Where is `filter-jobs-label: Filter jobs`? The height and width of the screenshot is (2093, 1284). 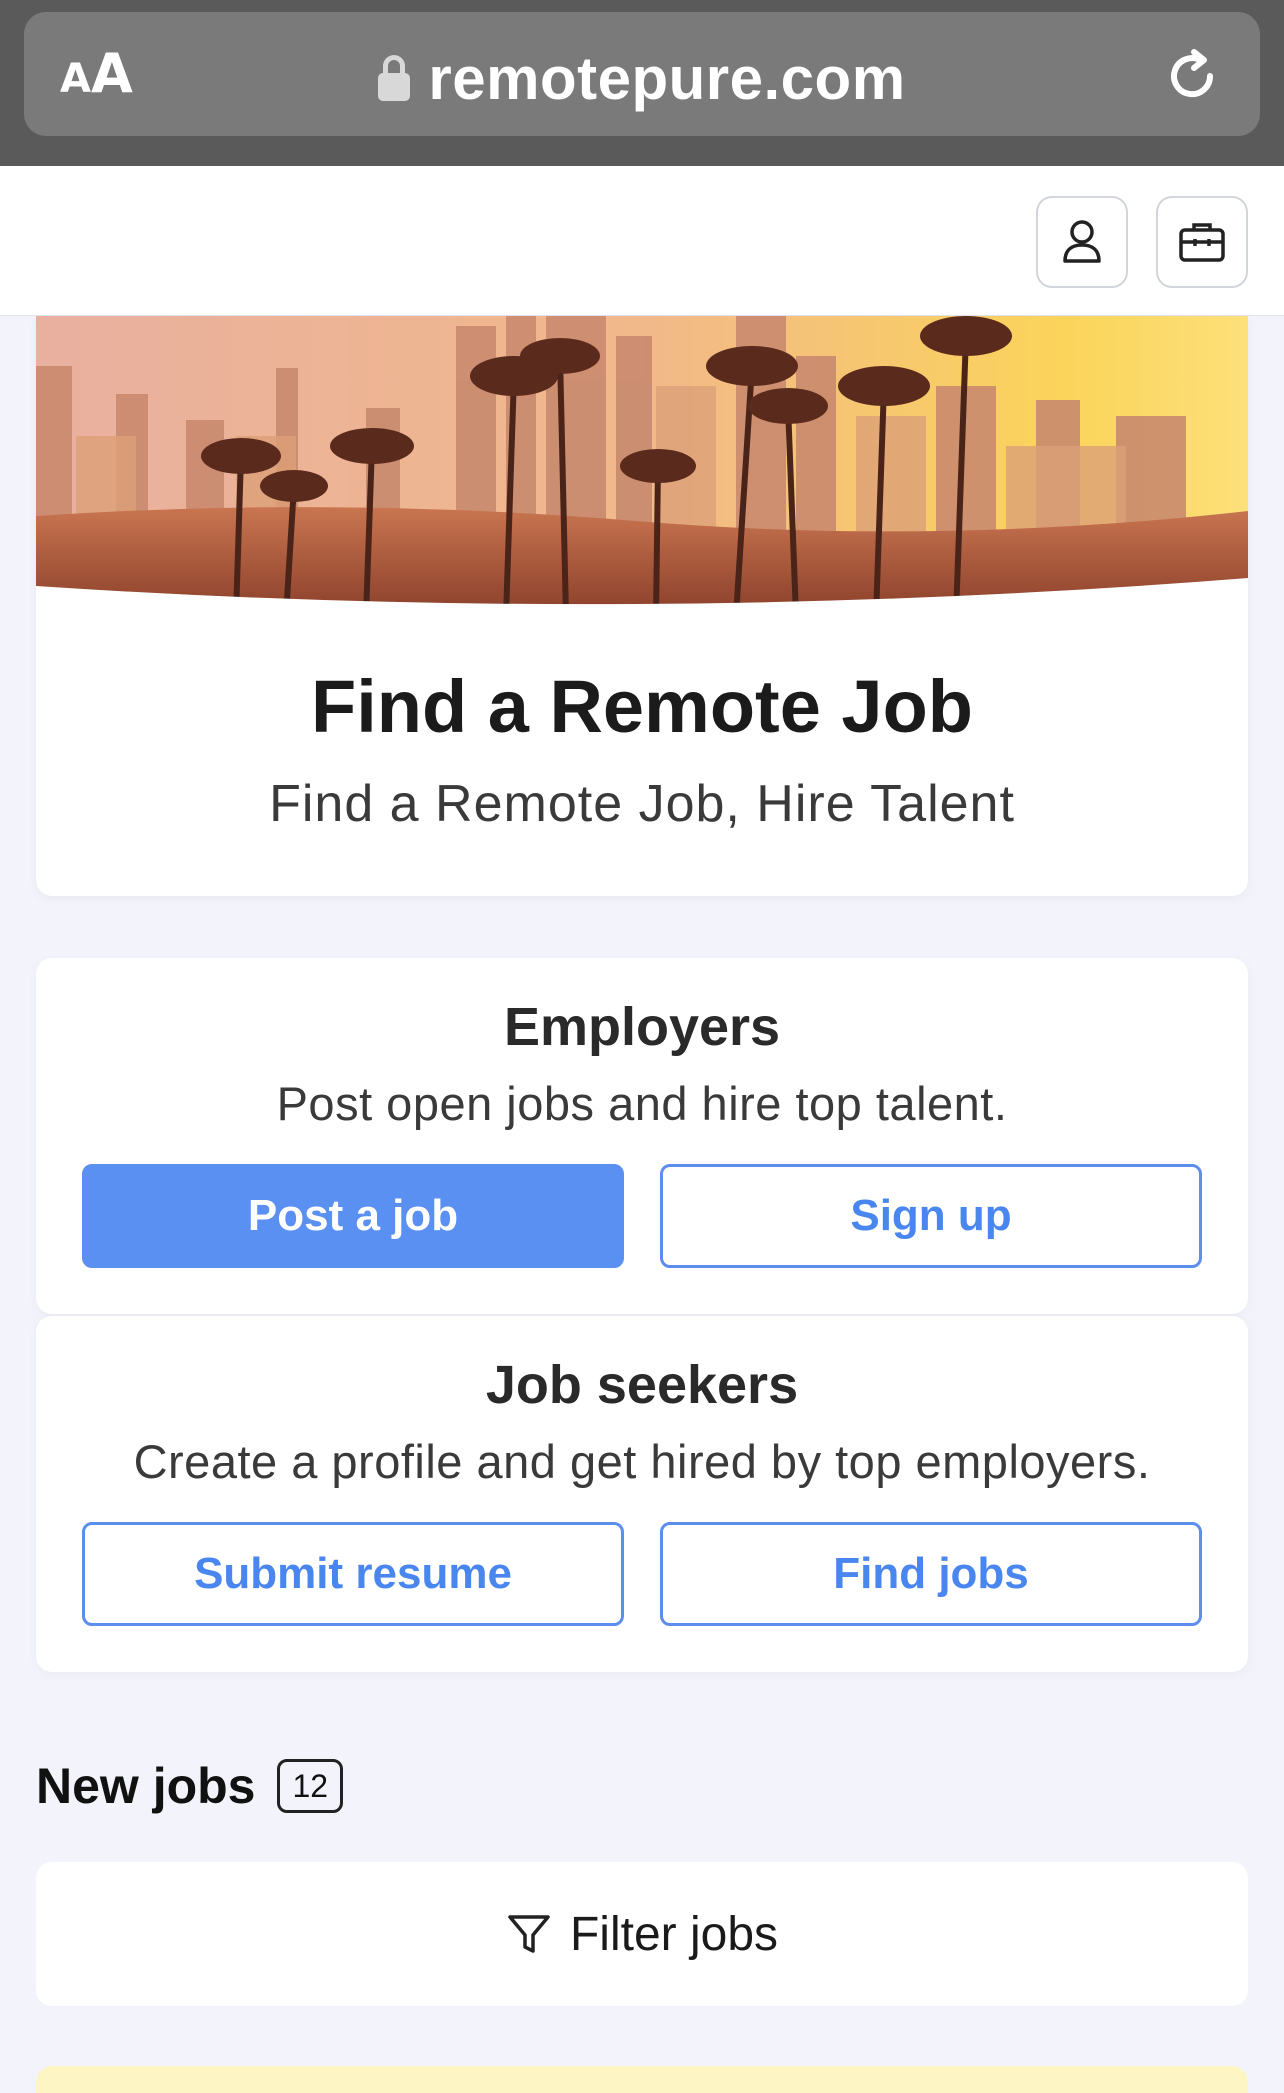 filter-jobs-label: Filter jobs is located at coordinates (674, 1934).